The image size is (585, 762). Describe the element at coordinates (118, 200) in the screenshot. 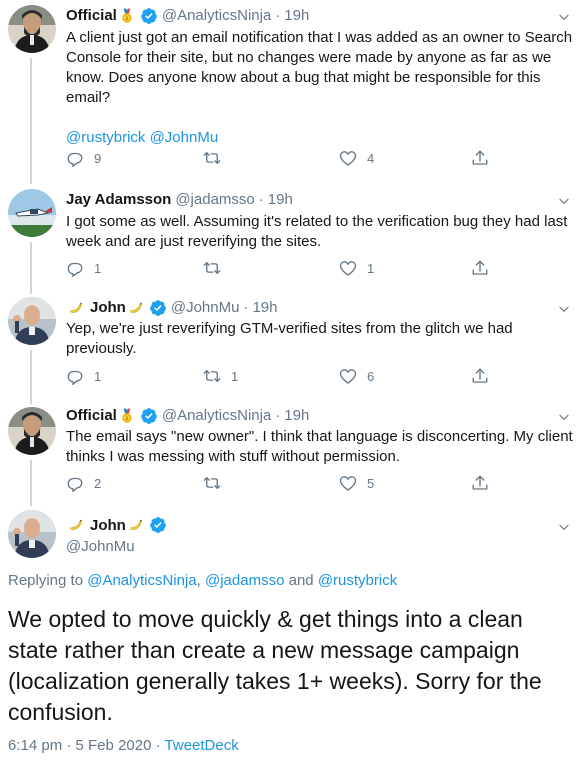

I see `display-name: Jay Adamsson` at that location.